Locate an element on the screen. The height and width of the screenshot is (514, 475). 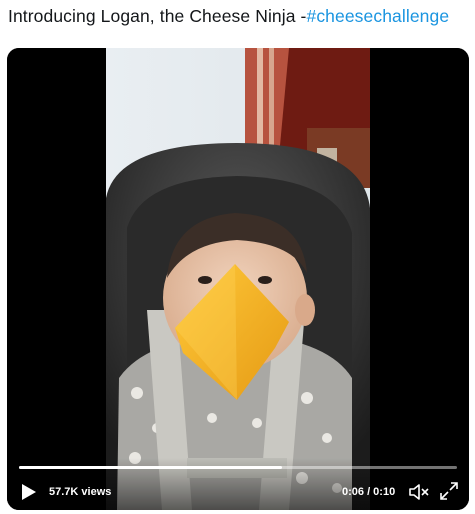
progress-bar is located at coordinates (238, 467).